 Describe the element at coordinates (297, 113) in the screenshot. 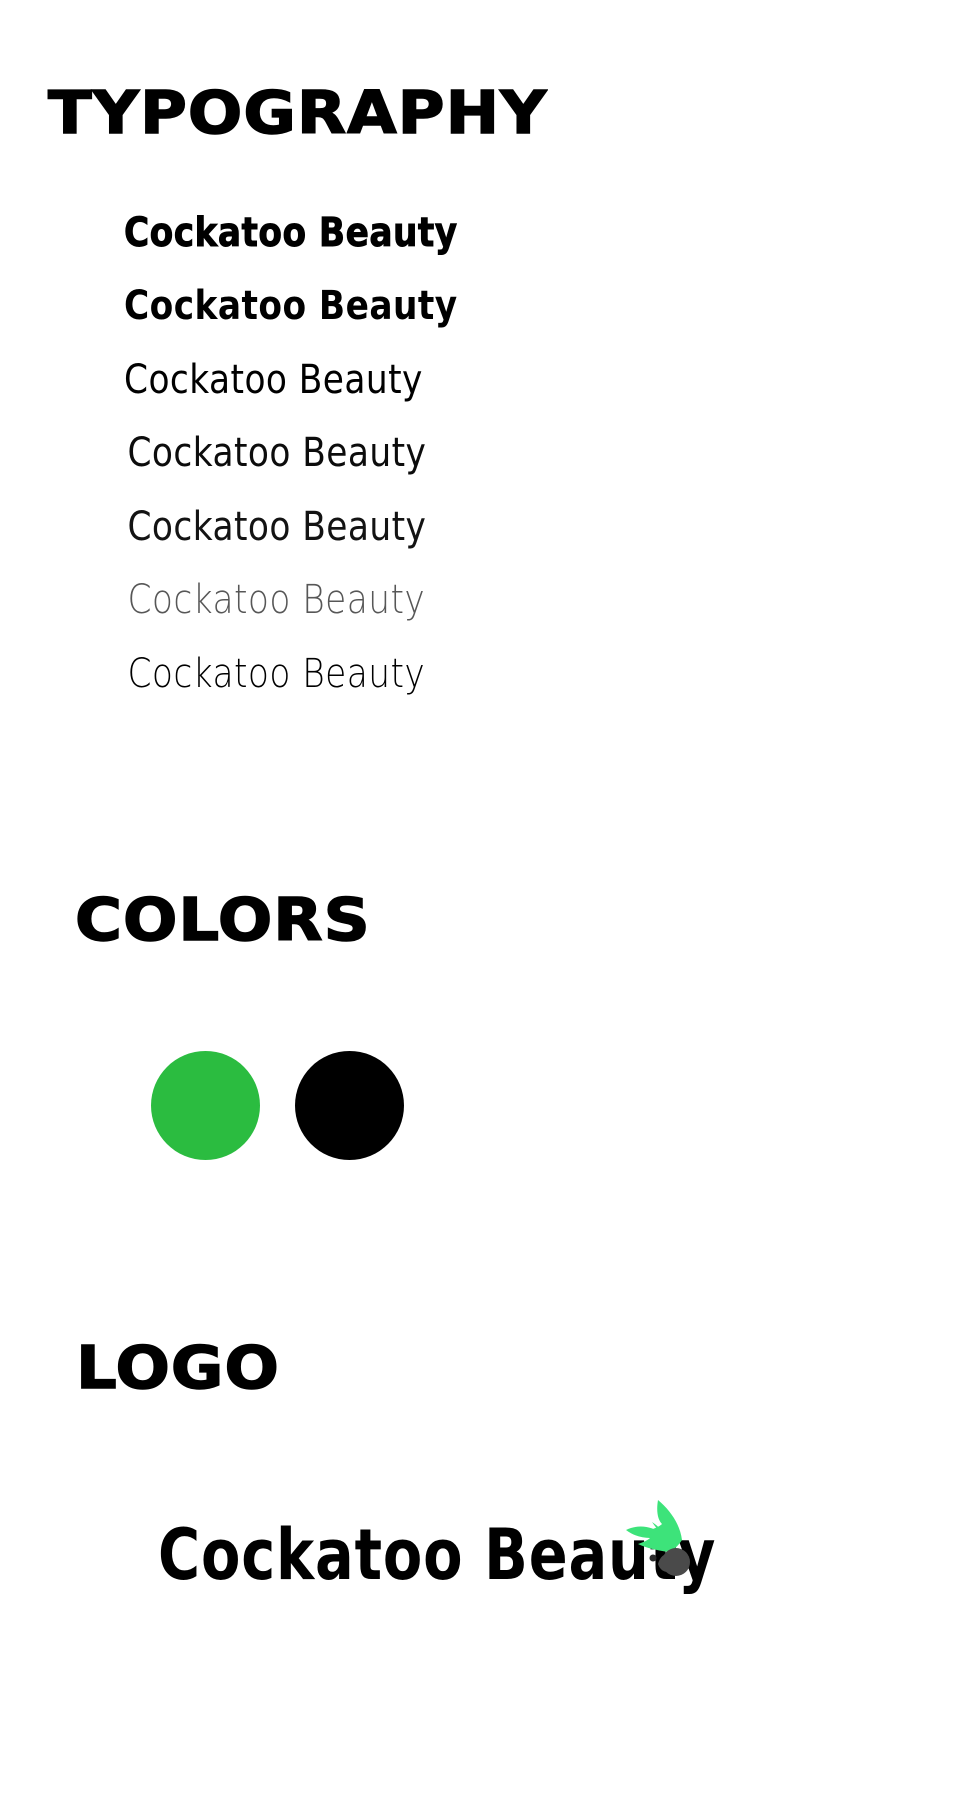

I see `typography-heading: TYPOGRAPHY` at that location.